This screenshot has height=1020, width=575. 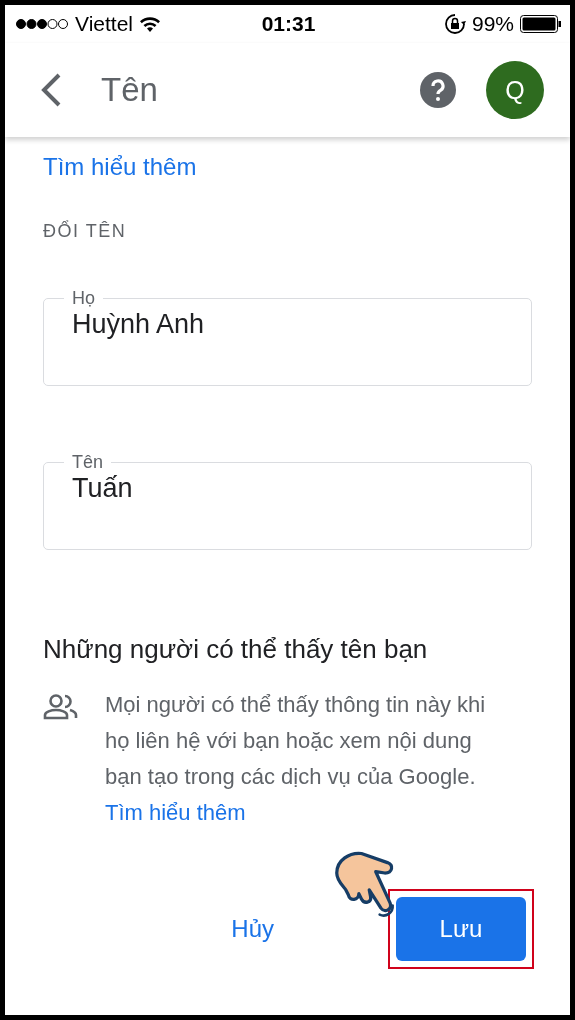 I want to click on rotation-lock-icon, so click(x=454, y=24).